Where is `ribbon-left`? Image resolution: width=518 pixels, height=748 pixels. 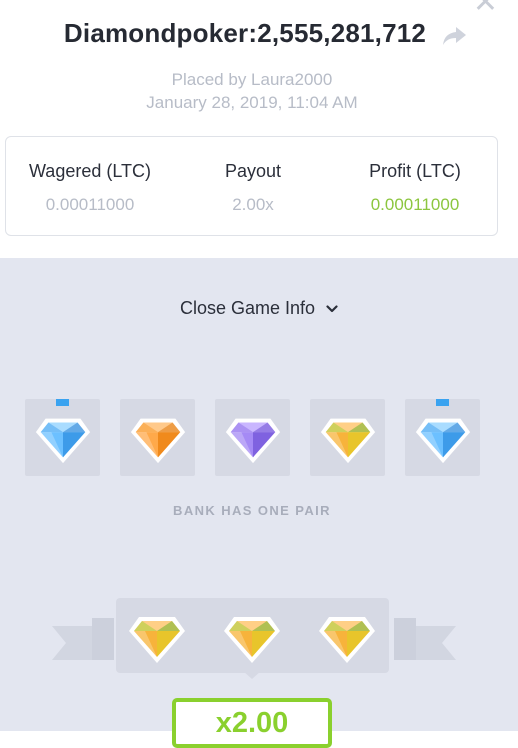 ribbon-left is located at coordinates (83, 639).